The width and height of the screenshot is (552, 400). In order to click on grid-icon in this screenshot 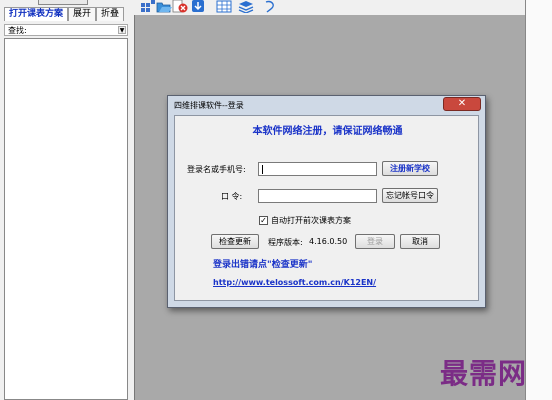, I will do `click(224, 6)`.